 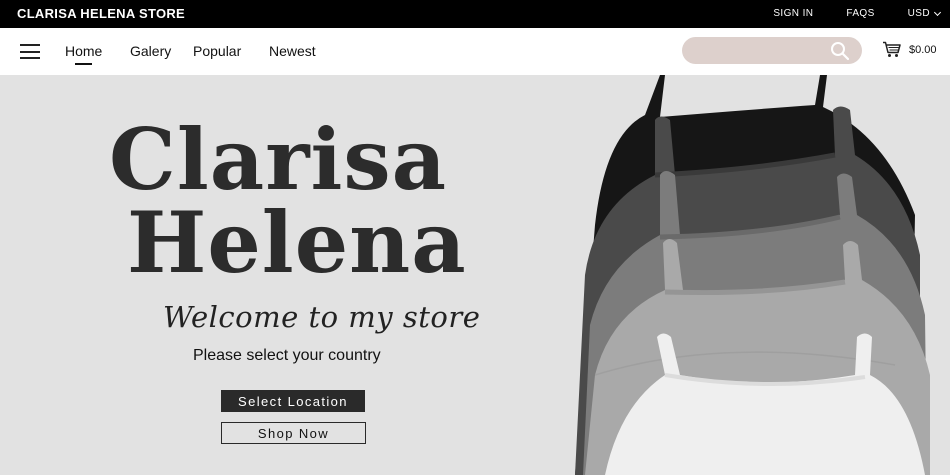 What do you see at coordinates (322, 317) in the screenshot?
I see `welcome-tagline: Welcome to my store` at bounding box center [322, 317].